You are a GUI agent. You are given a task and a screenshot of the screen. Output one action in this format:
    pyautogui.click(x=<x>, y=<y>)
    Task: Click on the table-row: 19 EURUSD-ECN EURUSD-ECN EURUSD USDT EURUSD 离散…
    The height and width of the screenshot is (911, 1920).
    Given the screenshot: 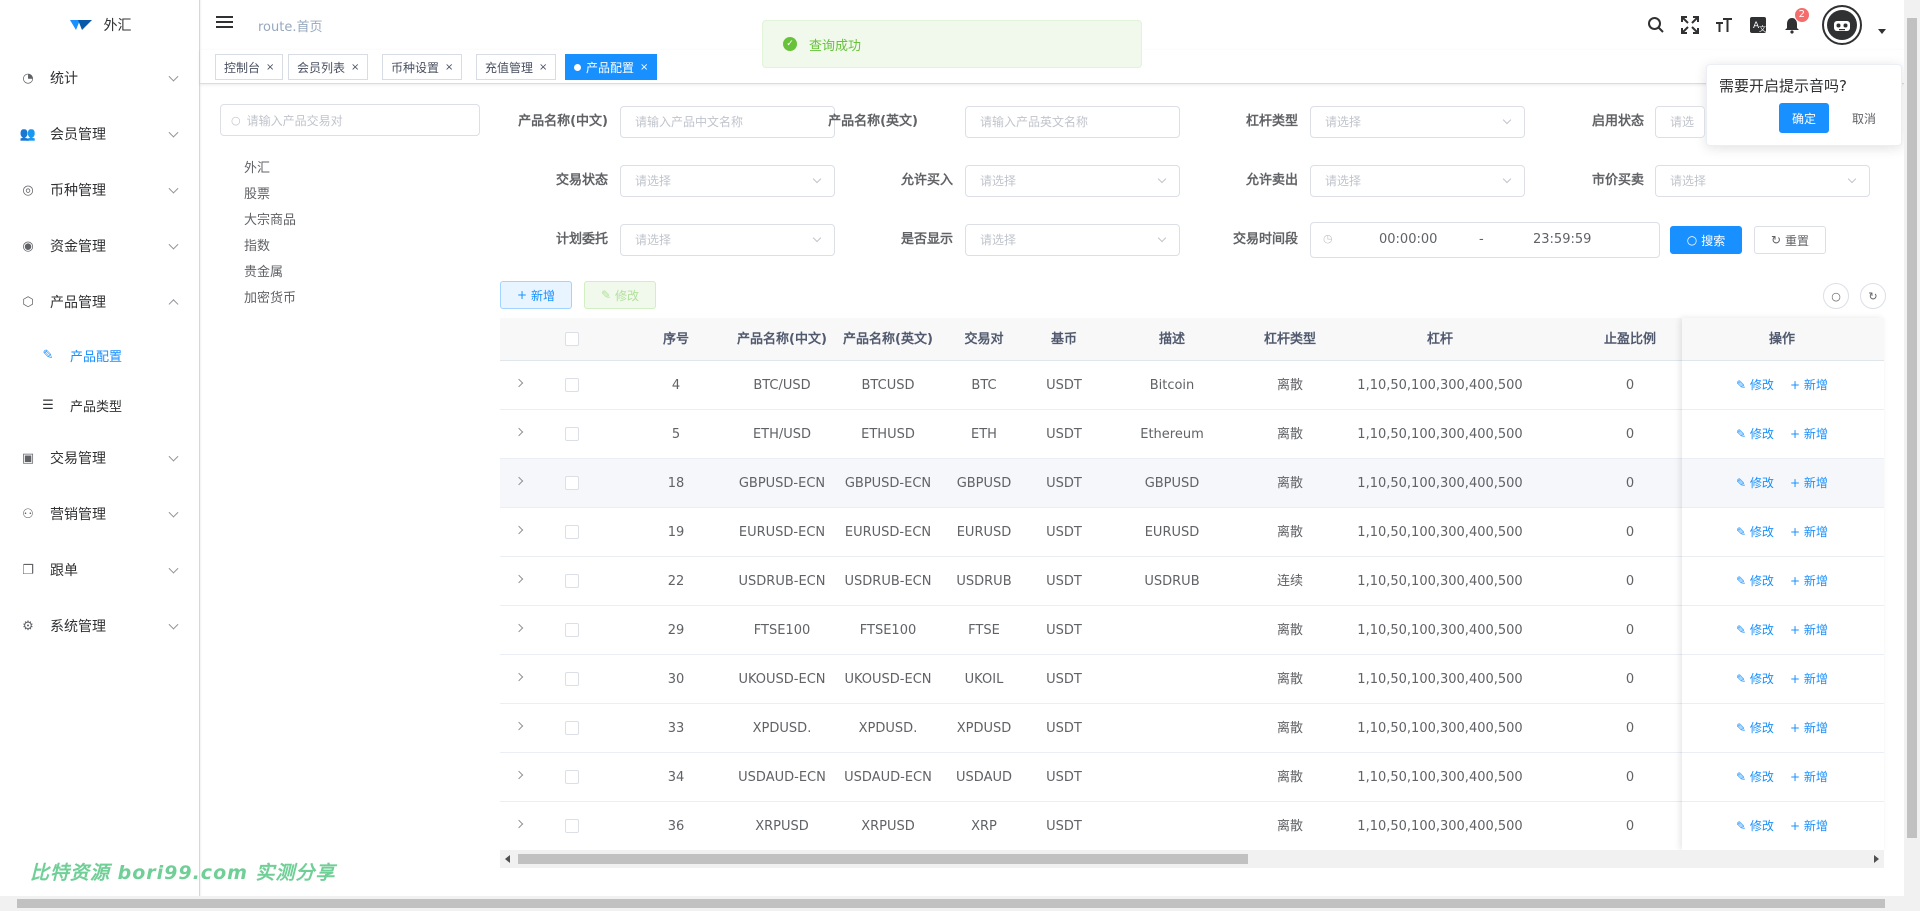 What is the action you would take?
    pyautogui.click(x=1192, y=532)
    